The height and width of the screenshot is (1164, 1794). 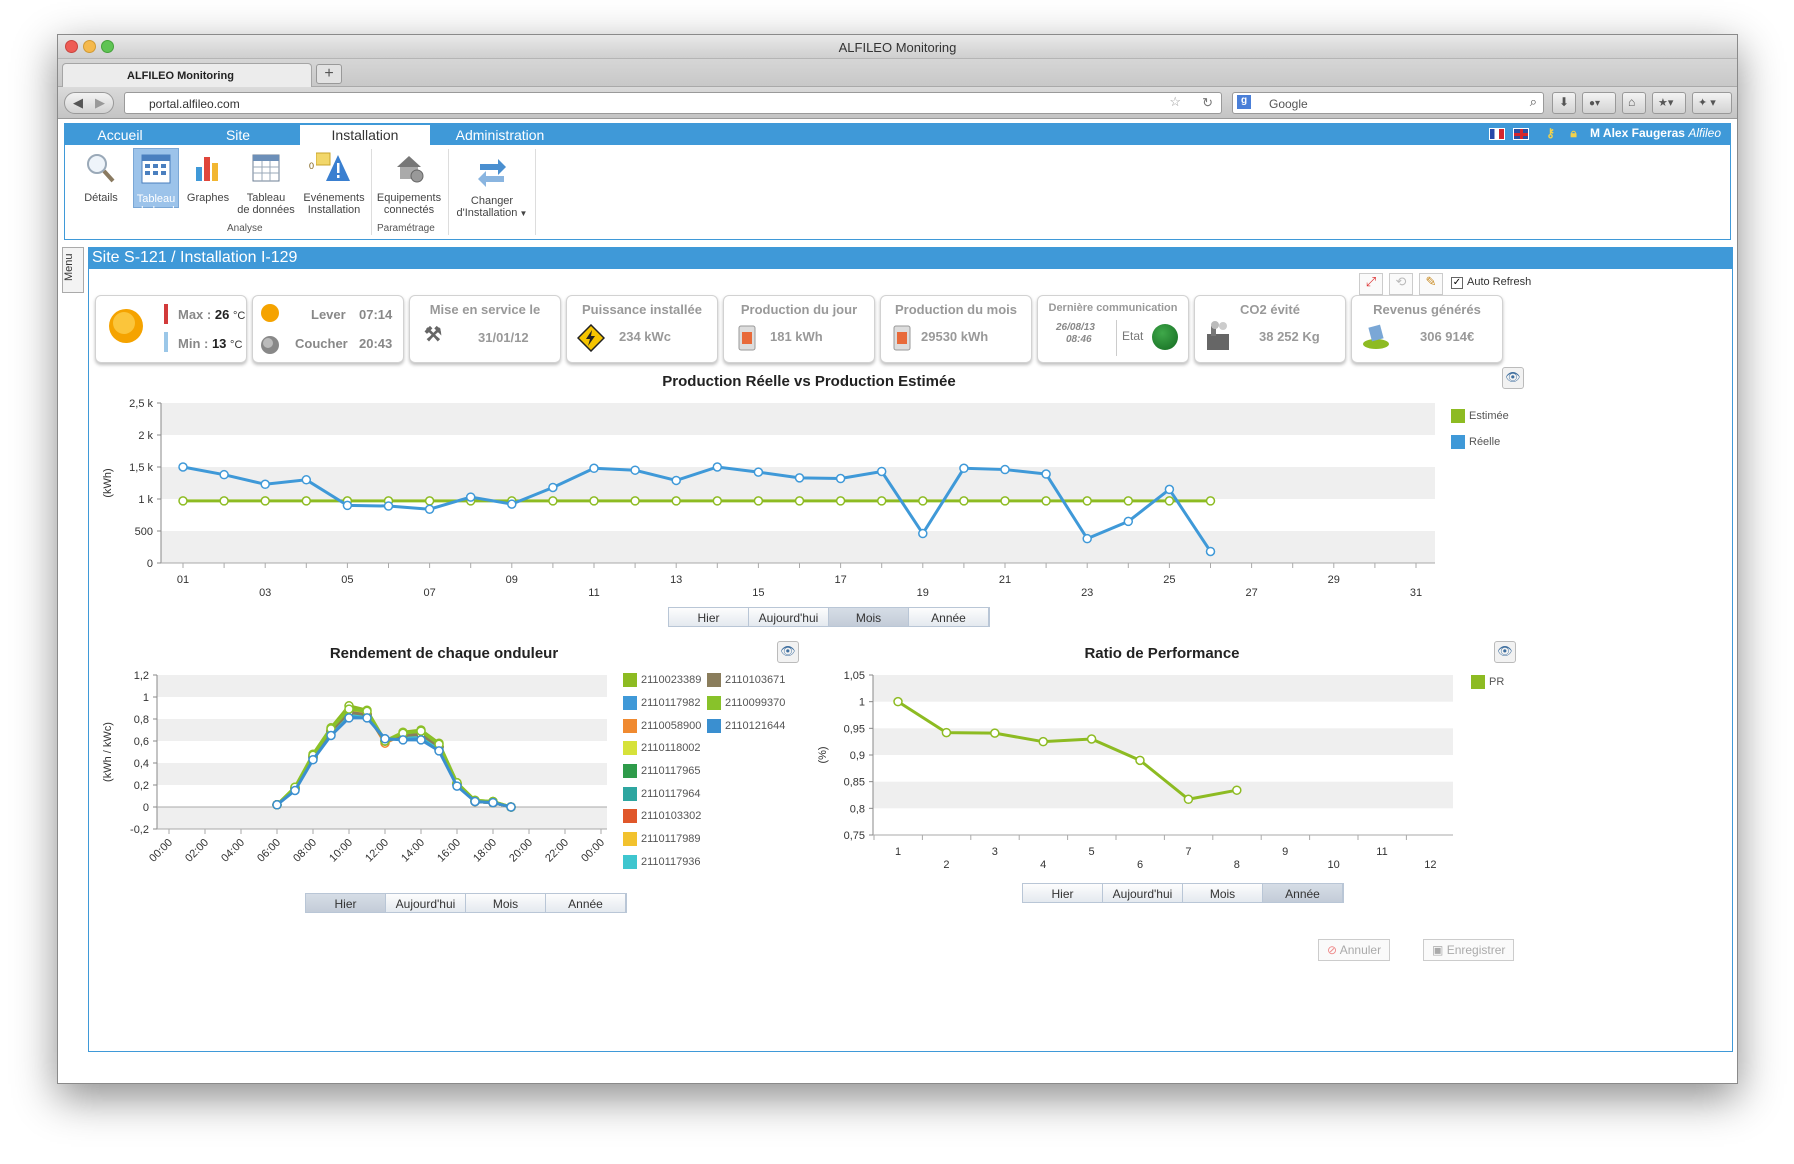 What do you see at coordinates (1634, 103) in the screenshot?
I see `home-button: ⌂` at bounding box center [1634, 103].